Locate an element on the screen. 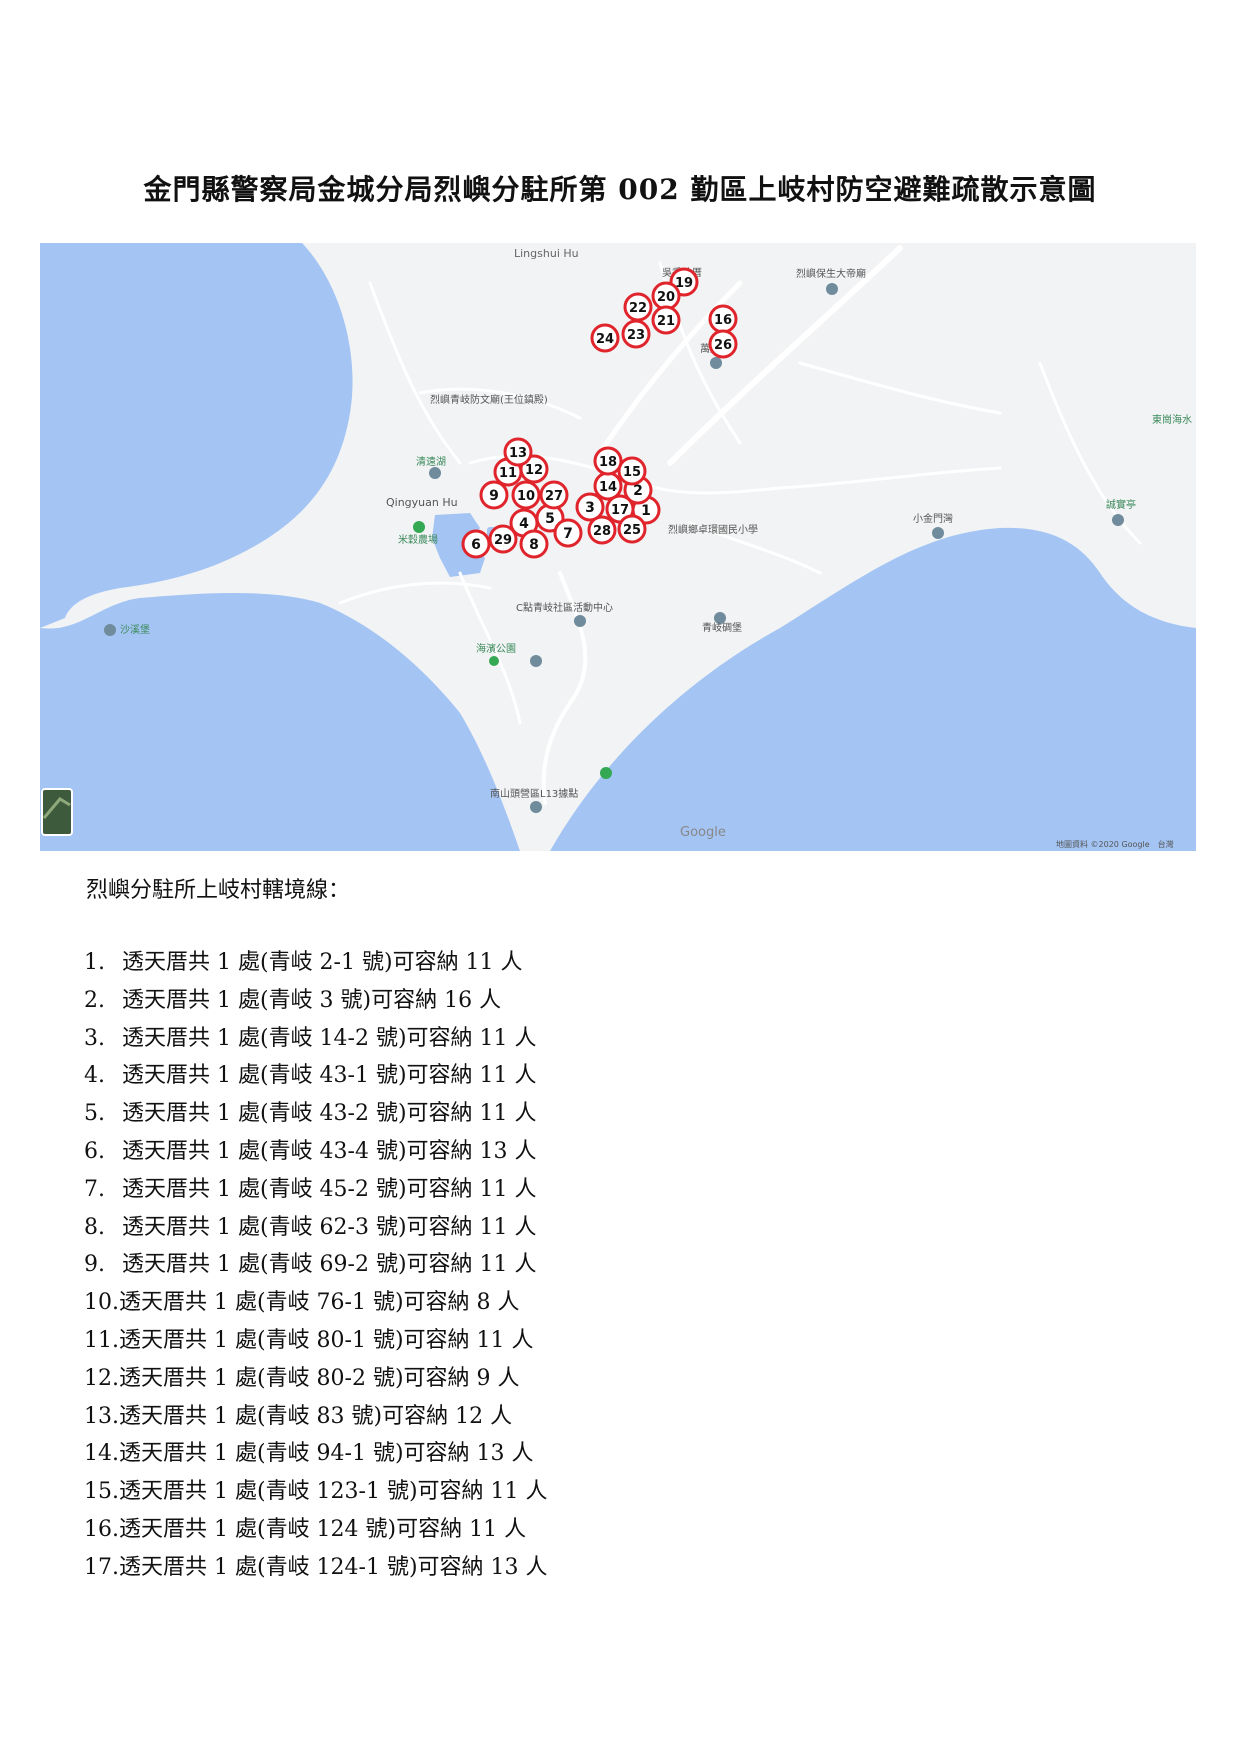 This screenshot has height=1754, width=1240. shelter-marker-18: 18 is located at coordinates (608, 461).